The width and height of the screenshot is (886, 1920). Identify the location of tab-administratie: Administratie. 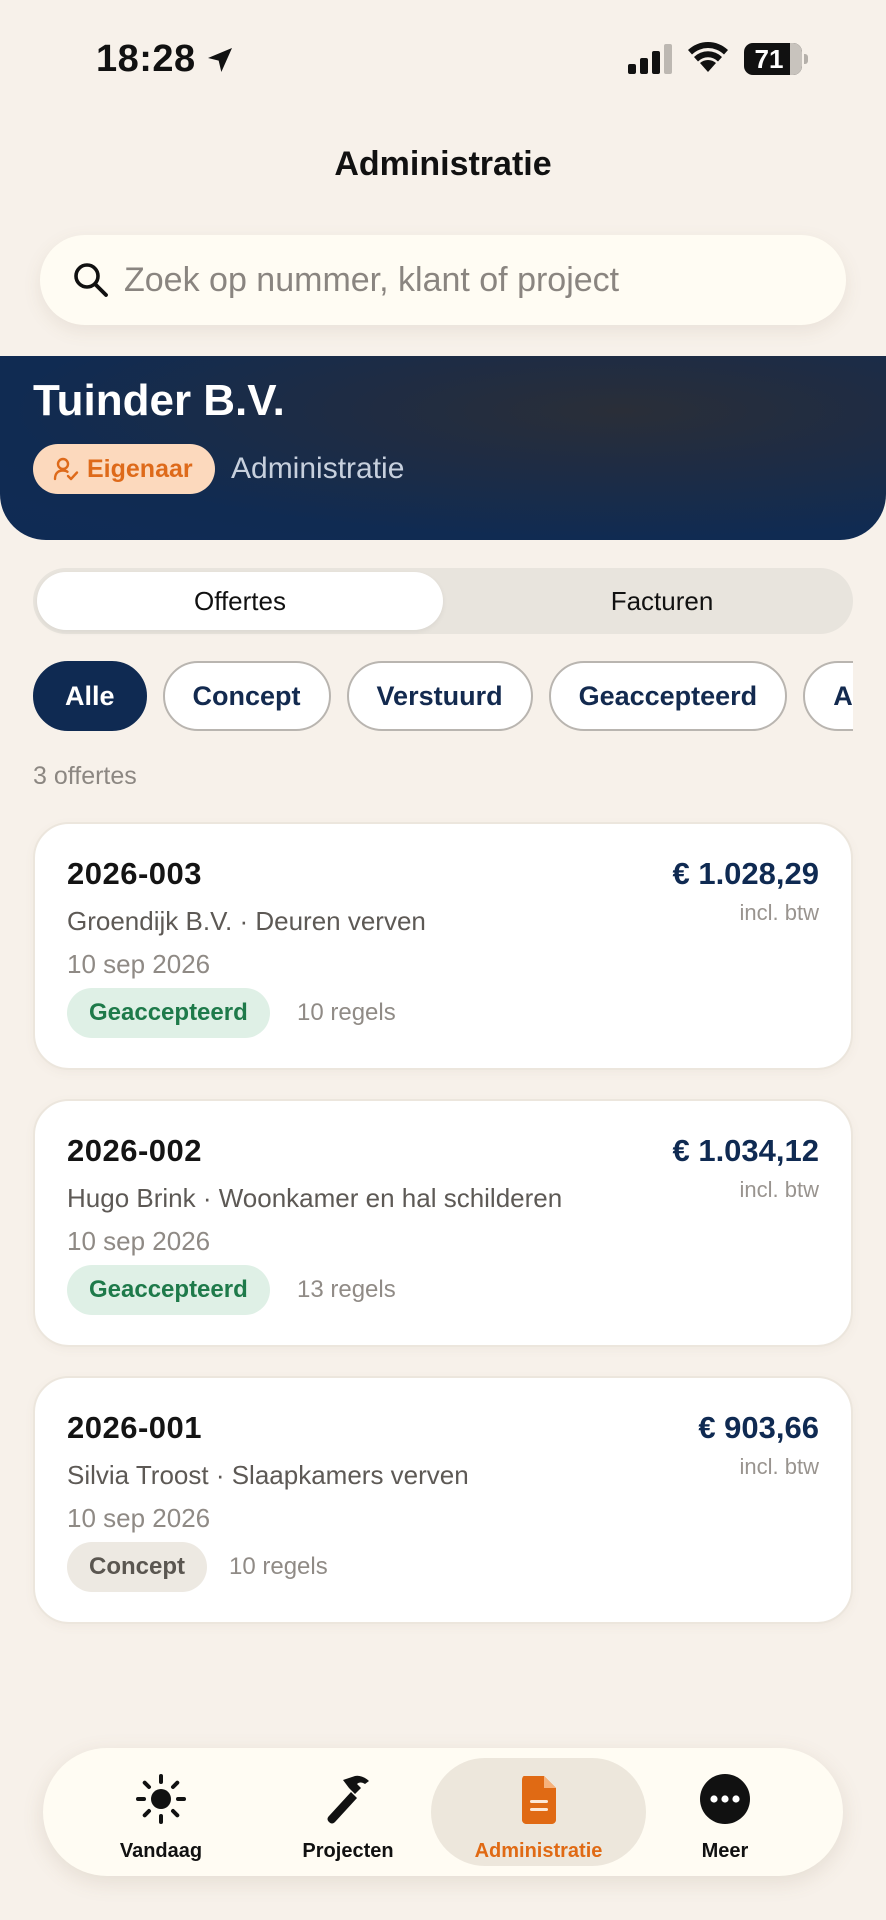
(538, 1812).